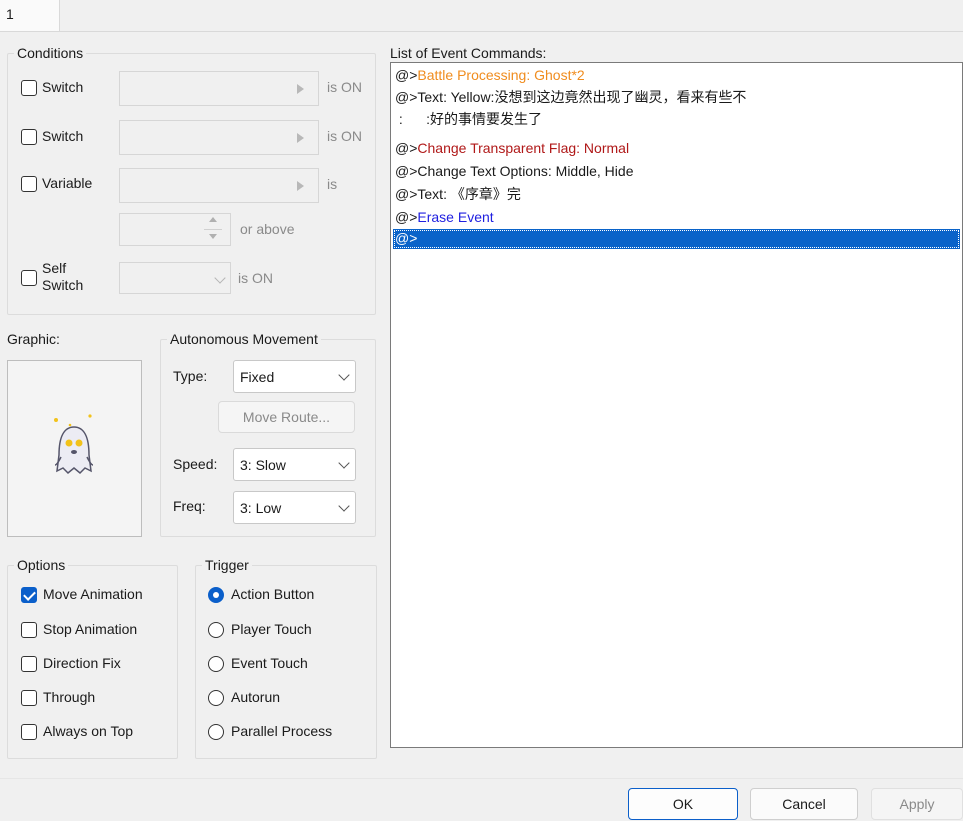 The height and width of the screenshot is (821, 963). I want to click on stop-animation-label: Stop Animation, so click(90, 629).